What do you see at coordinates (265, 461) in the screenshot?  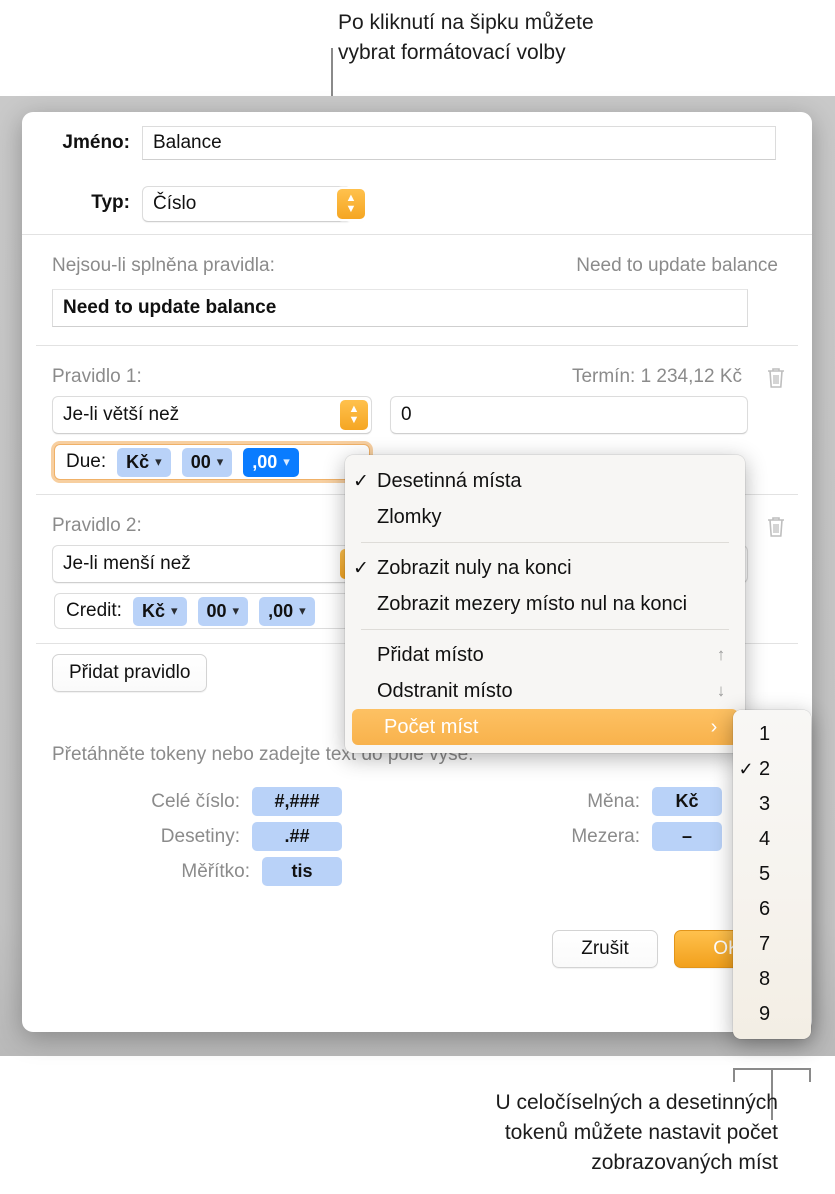 I see `token-label: ,00` at bounding box center [265, 461].